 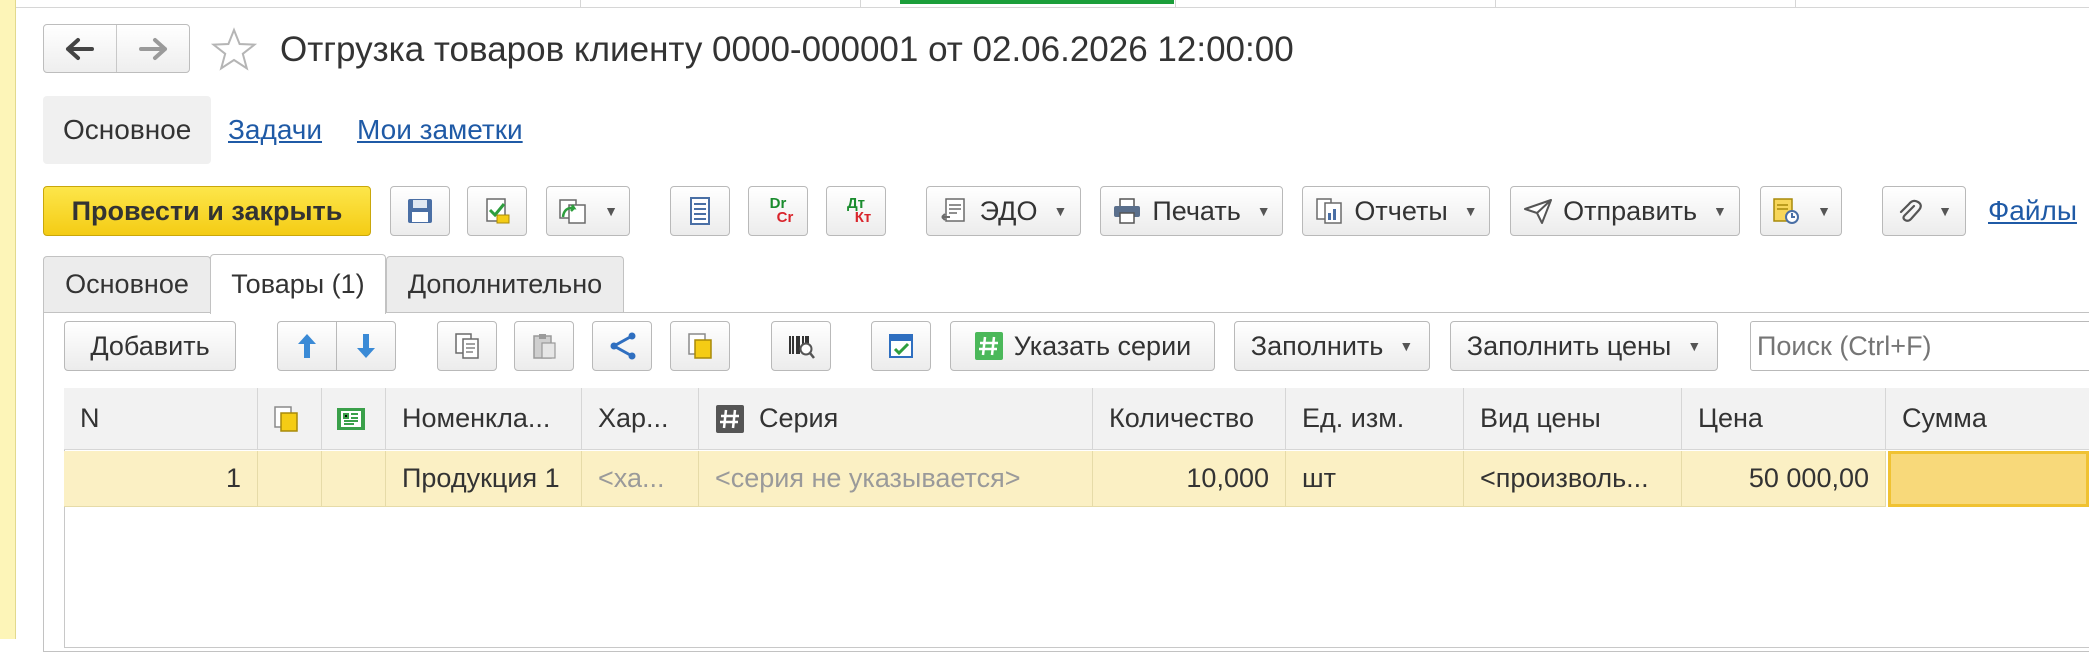 What do you see at coordinates (1784, 479) in the screenshot?
I see `table-cell-price: 50 000,00` at bounding box center [1784, 479].